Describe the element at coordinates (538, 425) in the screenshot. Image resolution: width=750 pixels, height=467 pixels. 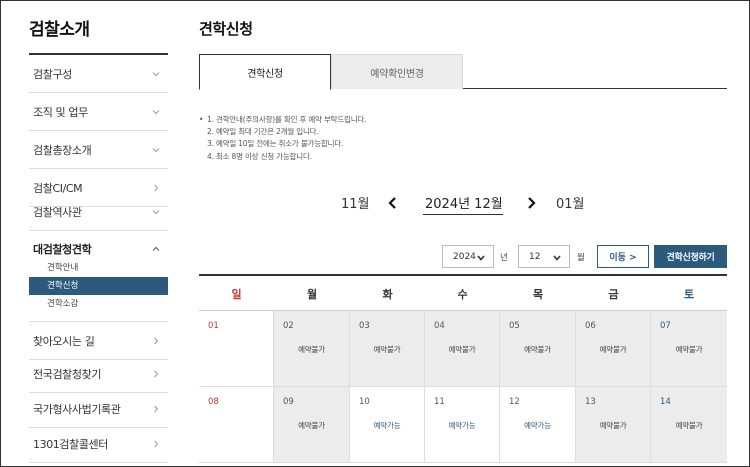
I see `calendar-day-cell-available: 12 예약가능` at that location.